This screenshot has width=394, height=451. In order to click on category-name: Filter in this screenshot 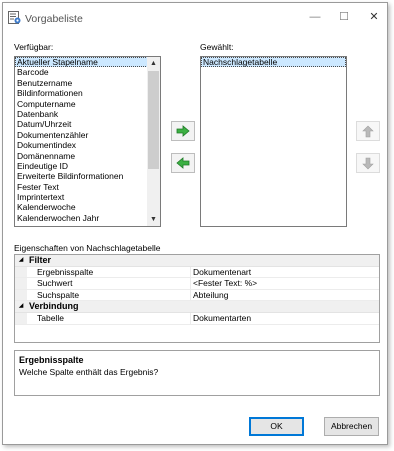, I will do `click(40, 260)`.